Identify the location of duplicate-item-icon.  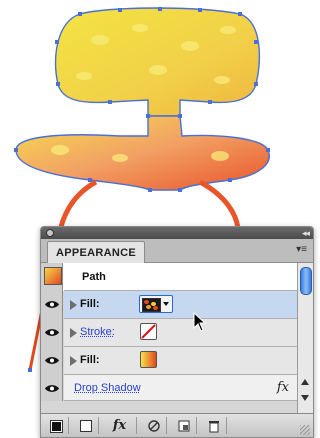
(183, 426).